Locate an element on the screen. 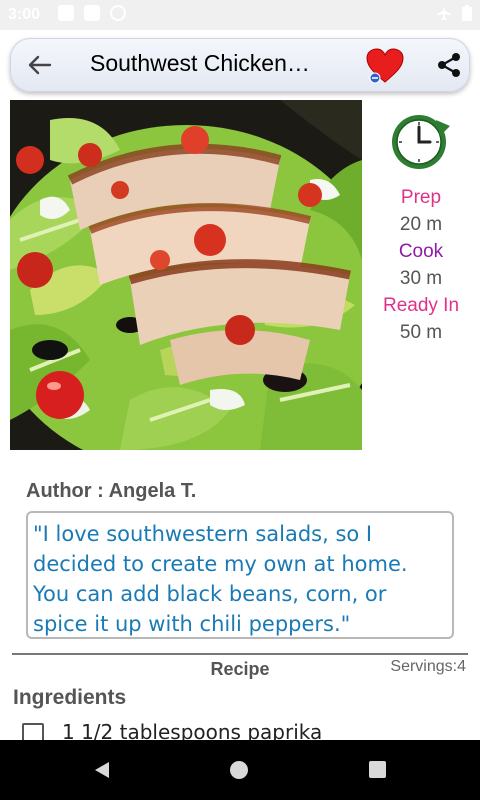 This screenshot has width=480, height=800. status-icons-right is located at coordinates (454, 13).